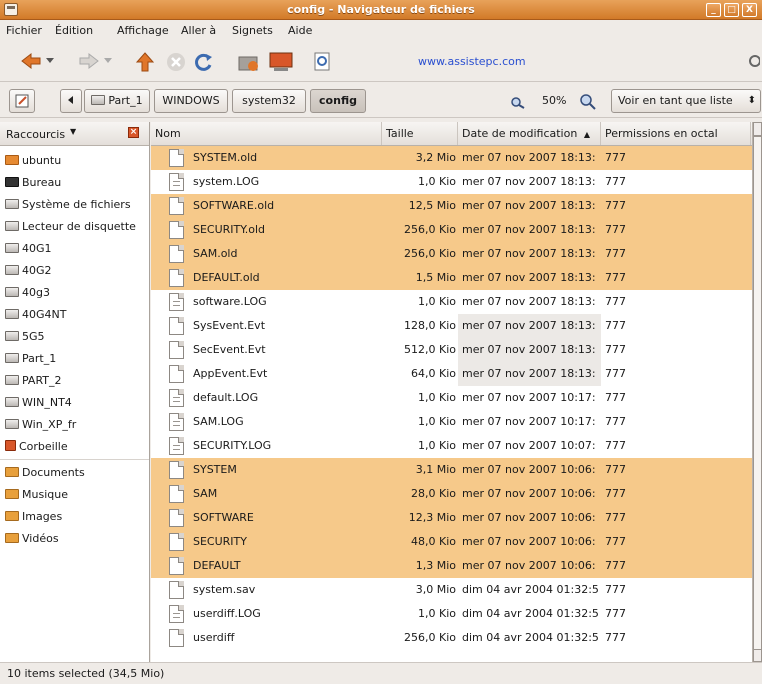 The width and height of the screenshot is (762, 684). Describe the element at coordinates (10, 445) in the screenshot. I see `trash-icon` at that location.